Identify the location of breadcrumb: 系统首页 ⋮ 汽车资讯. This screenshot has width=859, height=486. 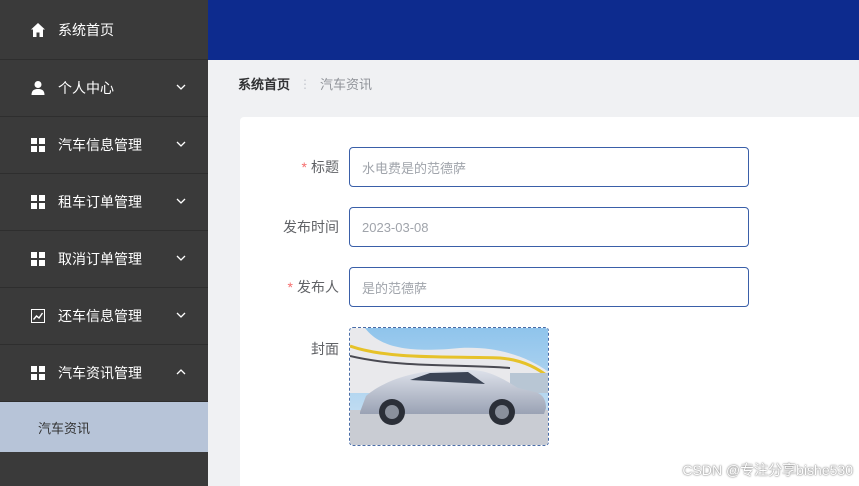
(305, 83).